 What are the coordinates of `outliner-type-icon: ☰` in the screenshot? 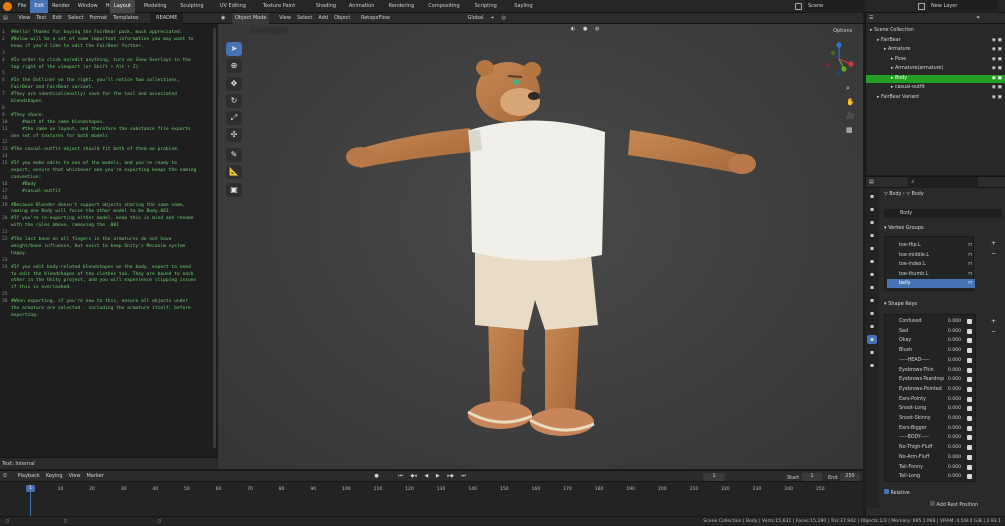 It's located at (871, 18).